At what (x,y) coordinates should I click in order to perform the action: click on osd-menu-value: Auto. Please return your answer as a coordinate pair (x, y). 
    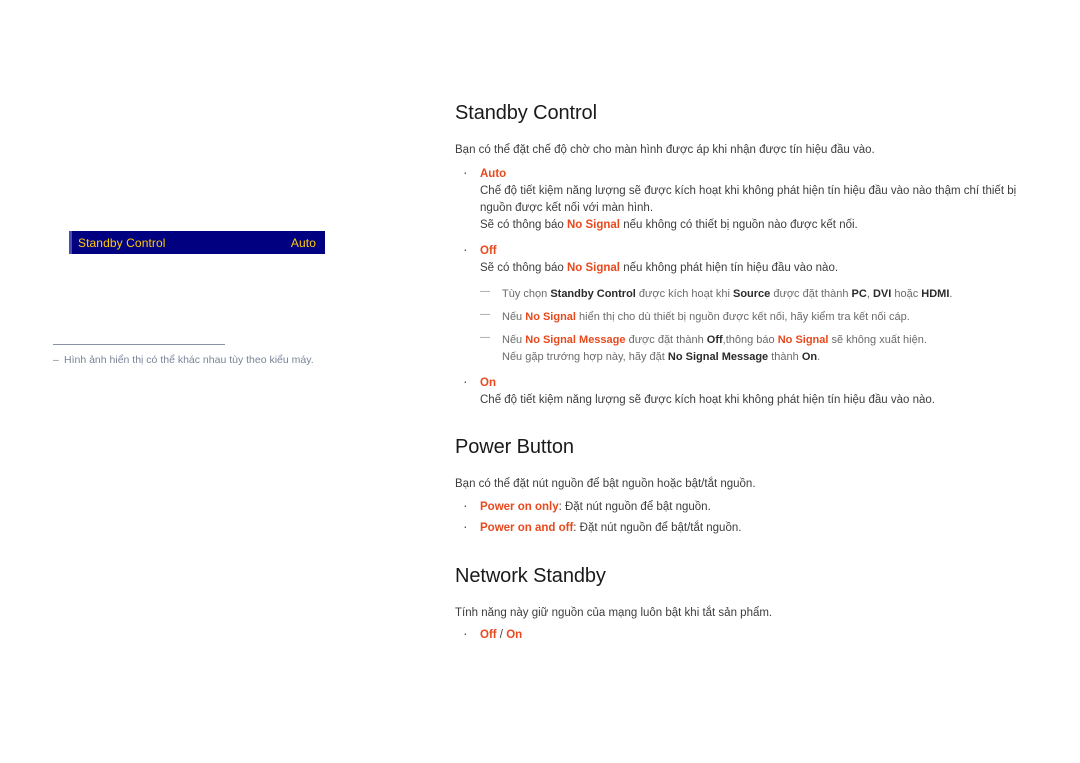
    Looking at the image, I should click on (303, 242).